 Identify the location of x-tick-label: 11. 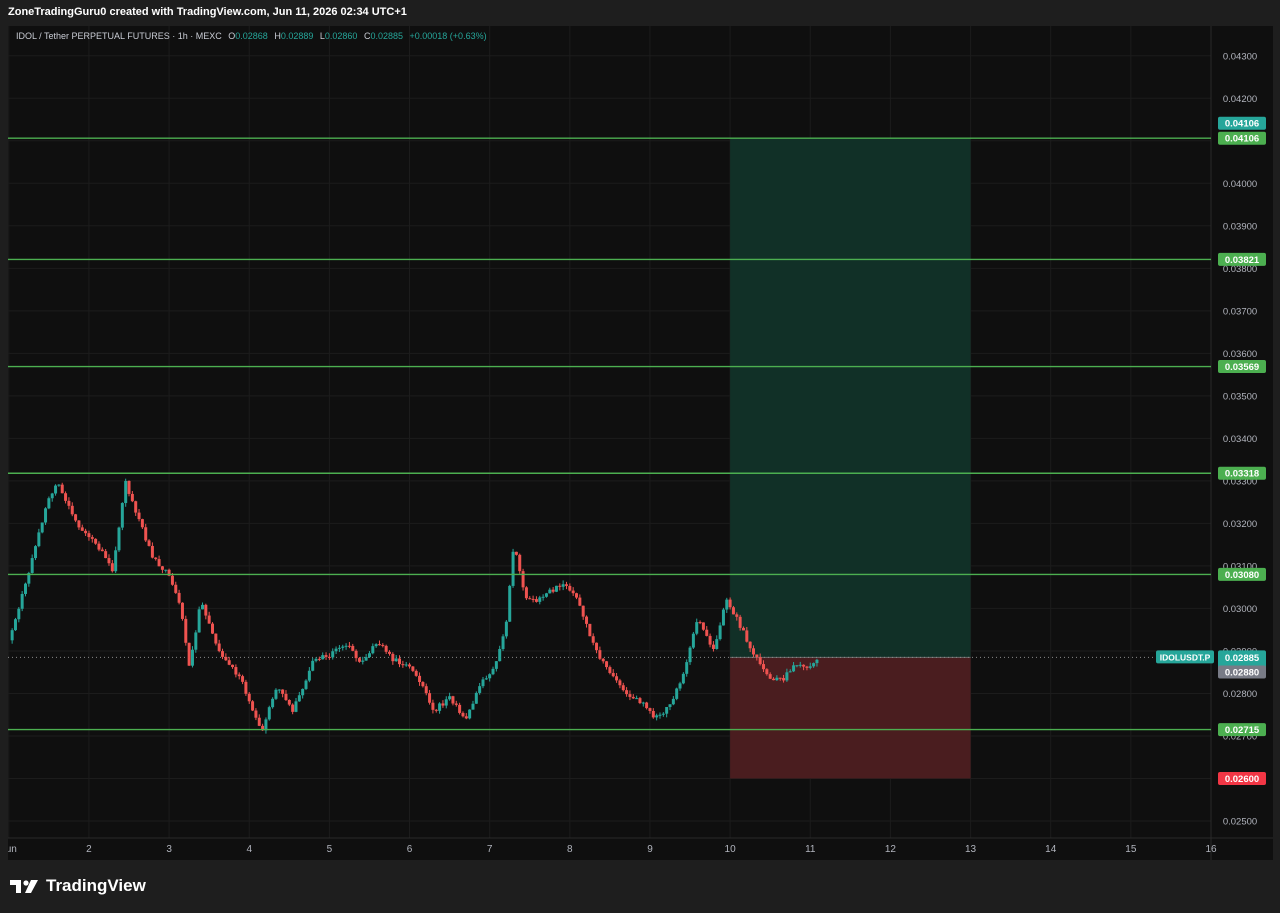
(810, 849).